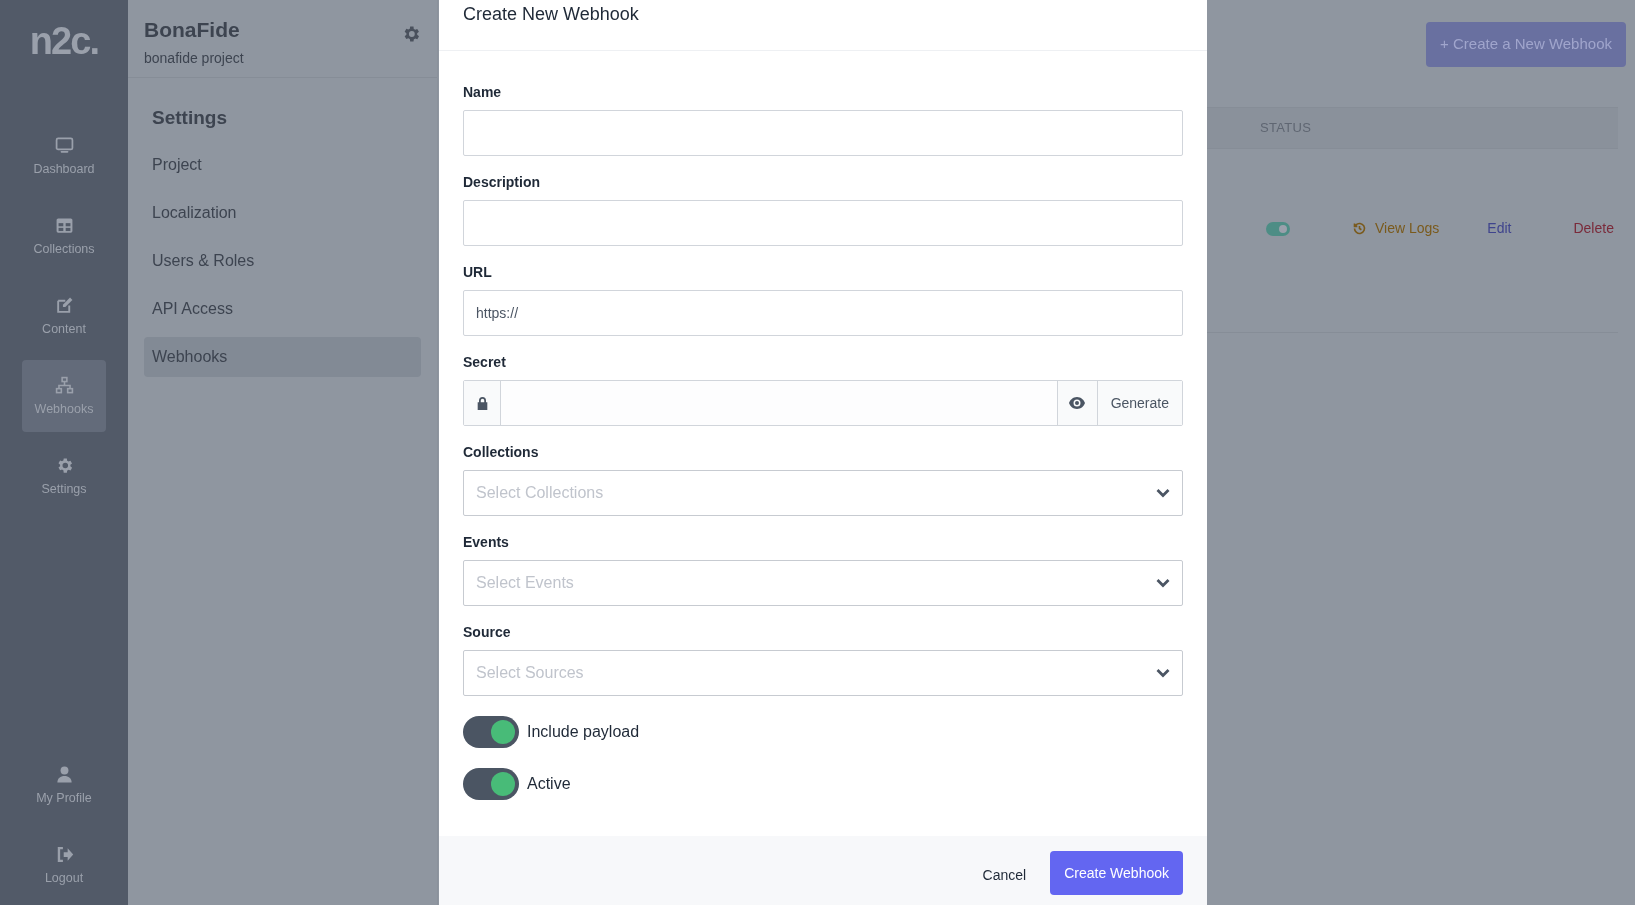 The image size is (1635, 905). I want to click on settings-heading: Settings, so click(189, 118).